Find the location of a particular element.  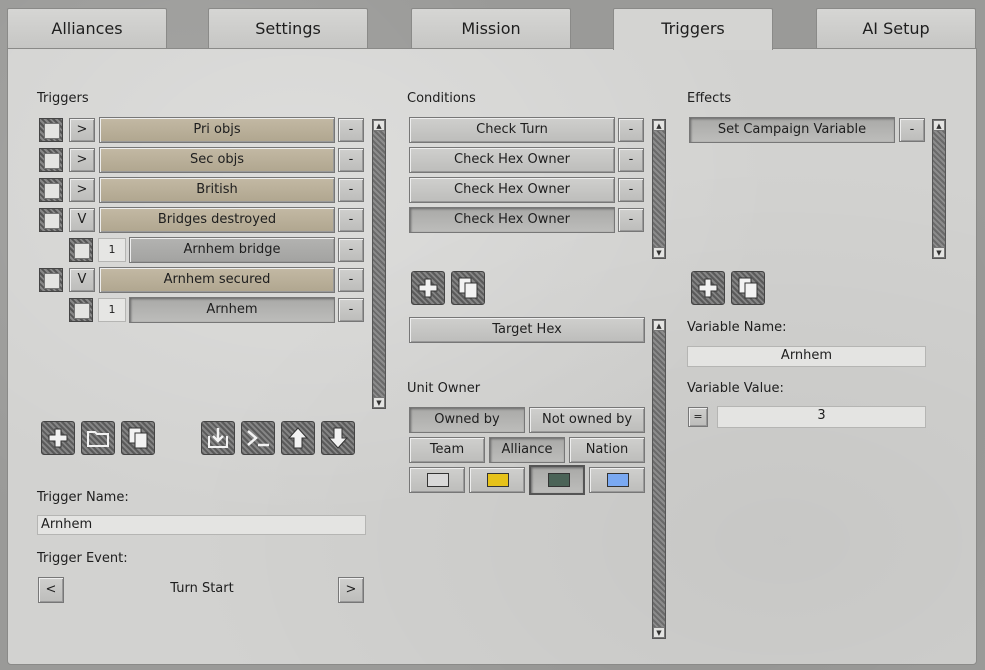

event-next-button: > is located at coordinates (351, 590).